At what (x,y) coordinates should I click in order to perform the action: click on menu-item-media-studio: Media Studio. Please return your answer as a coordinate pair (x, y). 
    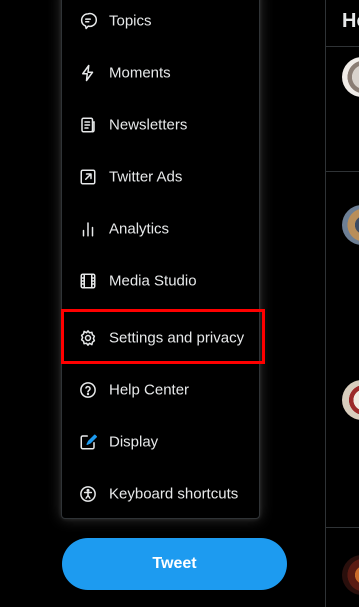
    Looking at the image, I should click on (160, 281).